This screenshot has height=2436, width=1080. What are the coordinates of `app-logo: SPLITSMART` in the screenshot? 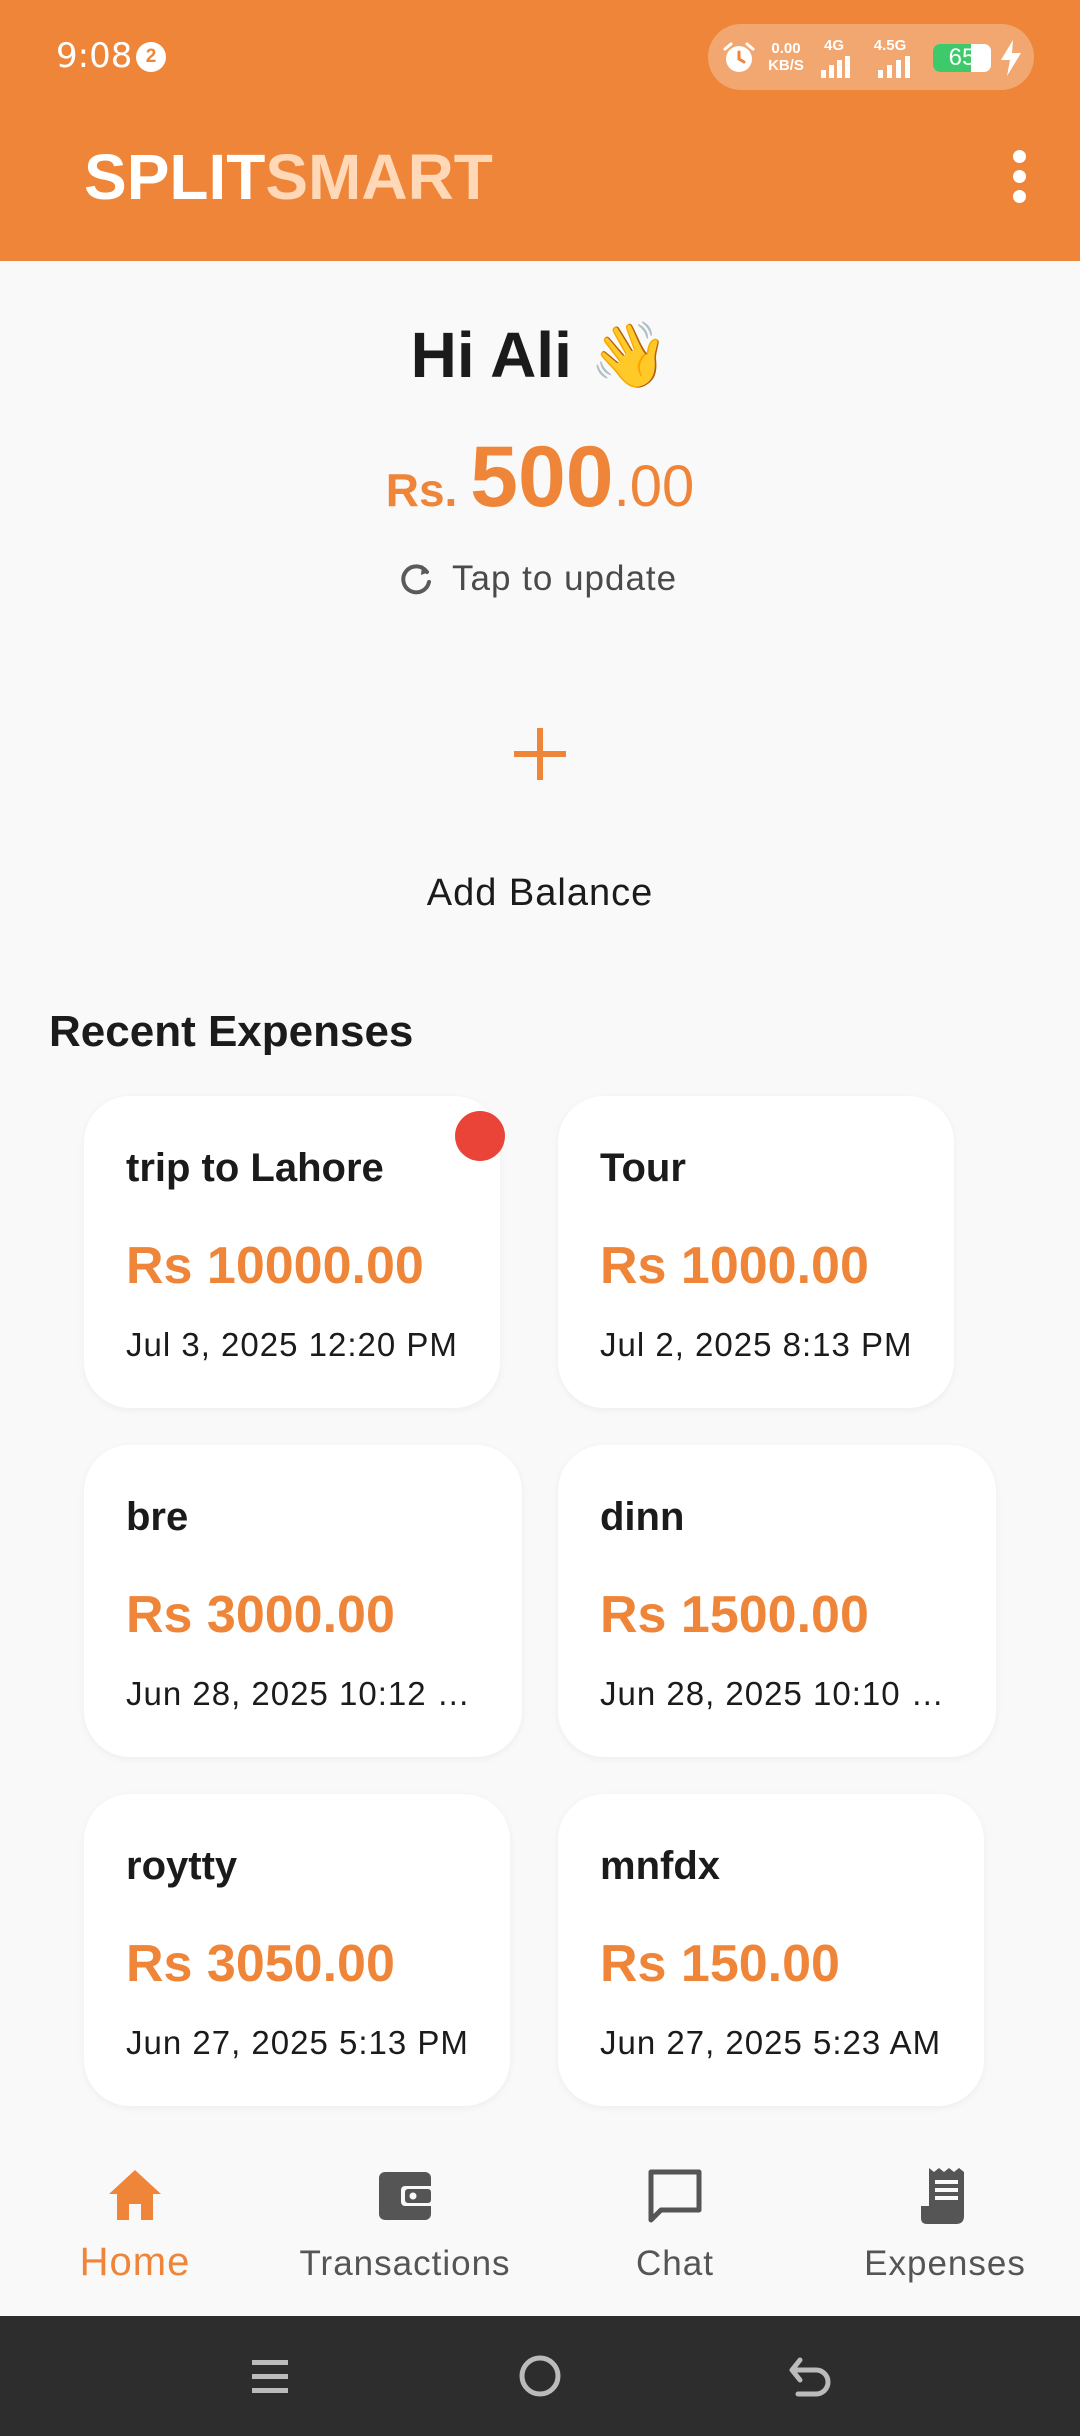 It's located at (288, 177).